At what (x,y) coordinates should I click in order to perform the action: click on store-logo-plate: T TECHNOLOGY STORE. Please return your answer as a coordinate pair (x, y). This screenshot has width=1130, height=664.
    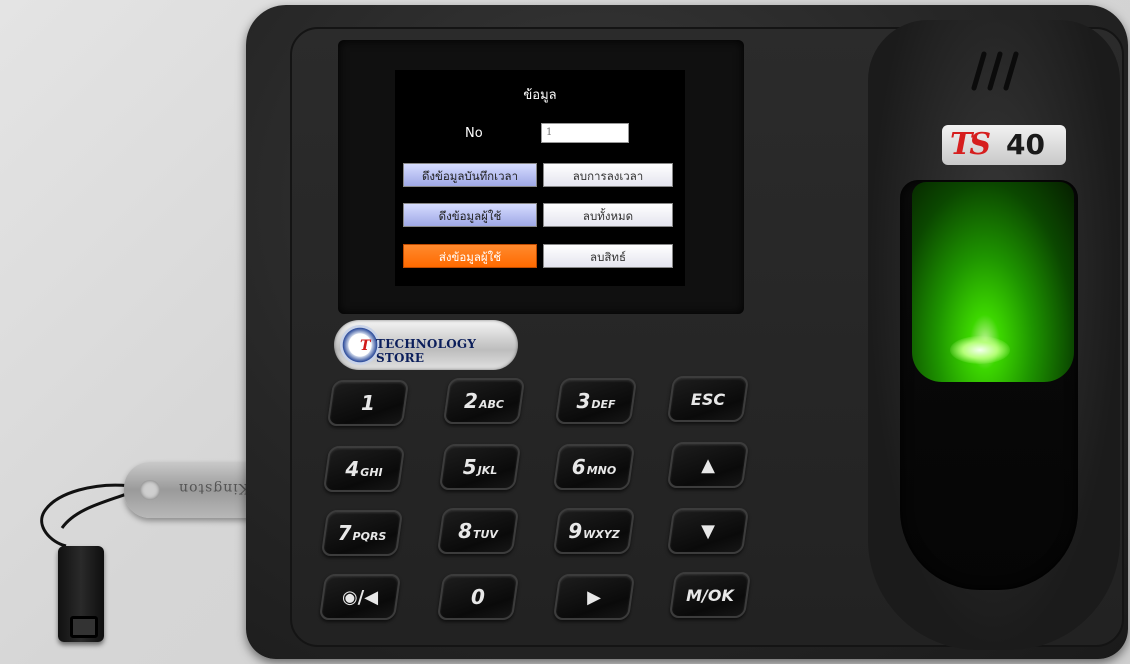
    Looking at the image, I should click on (426, 345).